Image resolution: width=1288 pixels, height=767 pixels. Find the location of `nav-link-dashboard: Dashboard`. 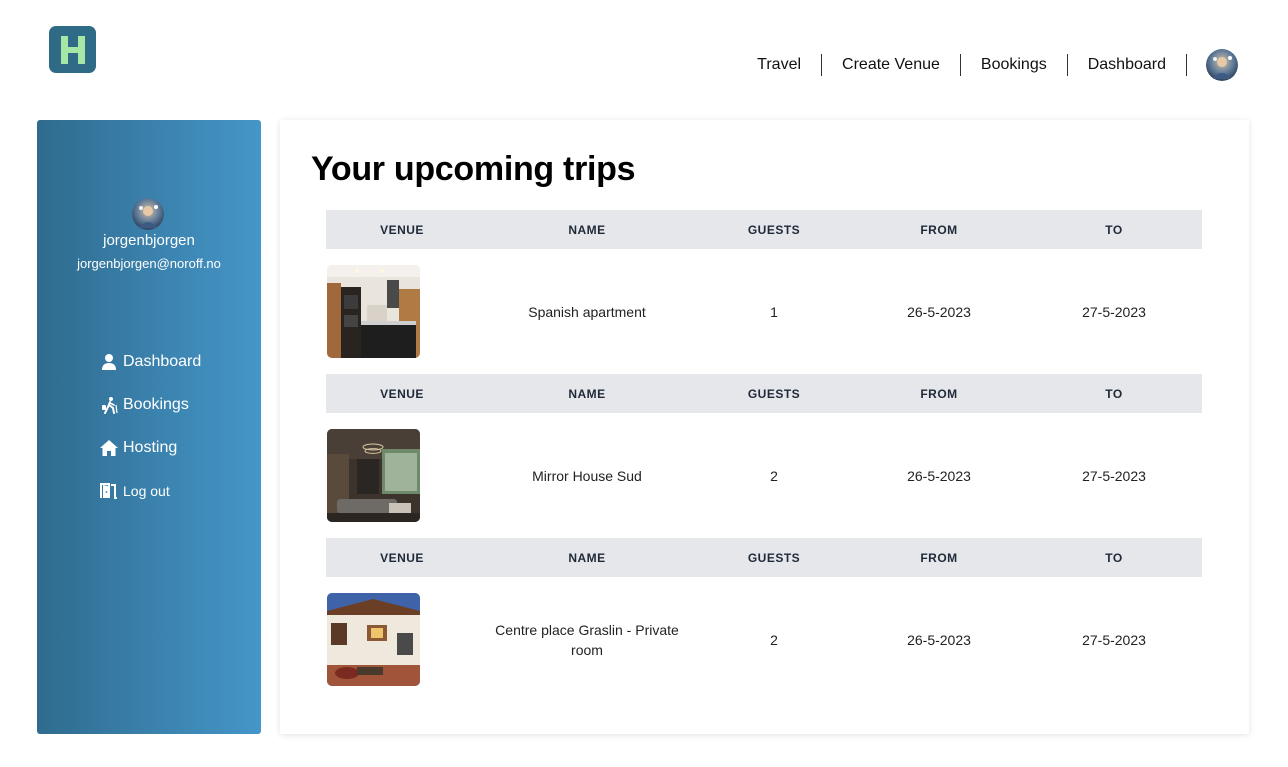

nav-link-dashboard: Dashboard is located at coordinates (1127, 65).